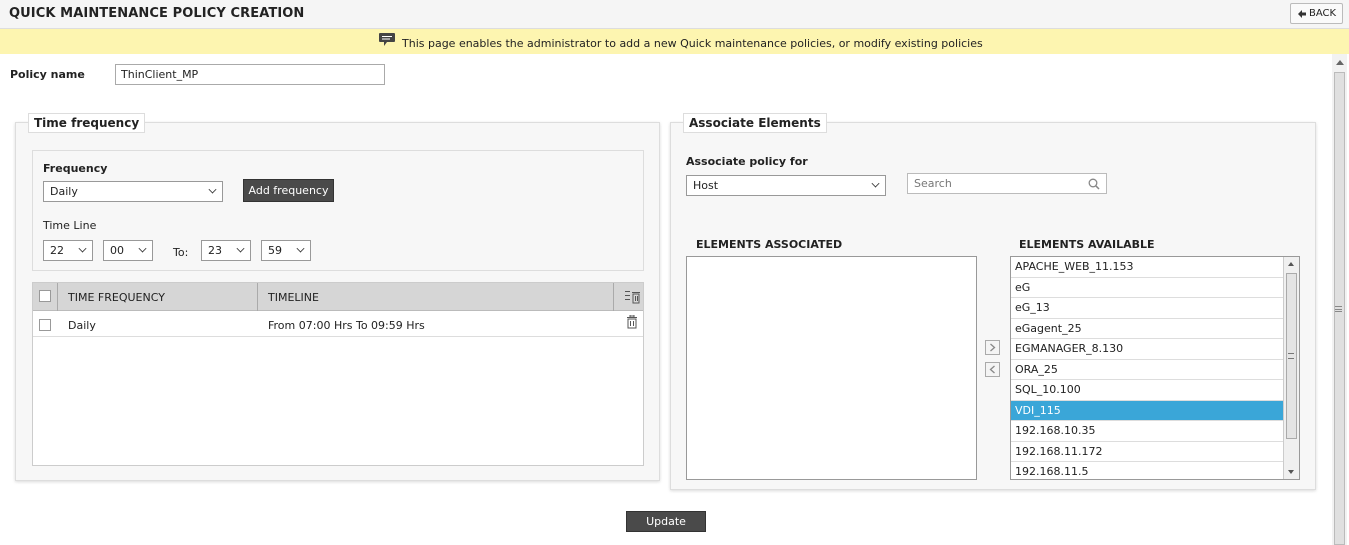 This screenshot has width=1349, height=545. Describe the element at coordinates (275, 250) in the screenshot. I see `to-minute-value: 59` at that location.